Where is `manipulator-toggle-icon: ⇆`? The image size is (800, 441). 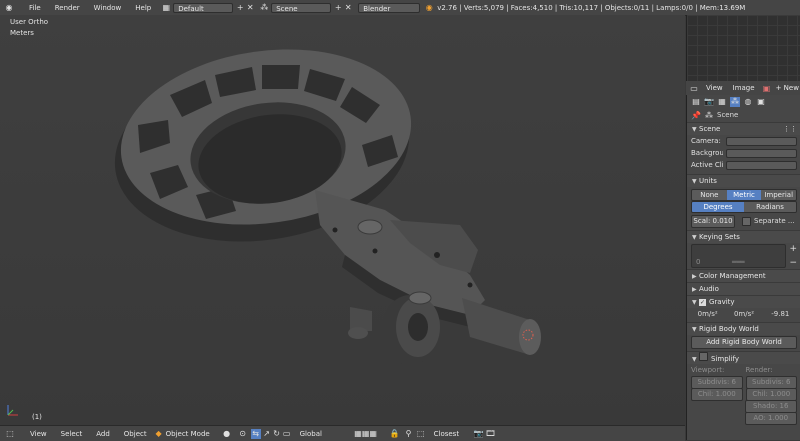
manipulator-toggle-icon: ⇆ is located at coordinates (255, 433).